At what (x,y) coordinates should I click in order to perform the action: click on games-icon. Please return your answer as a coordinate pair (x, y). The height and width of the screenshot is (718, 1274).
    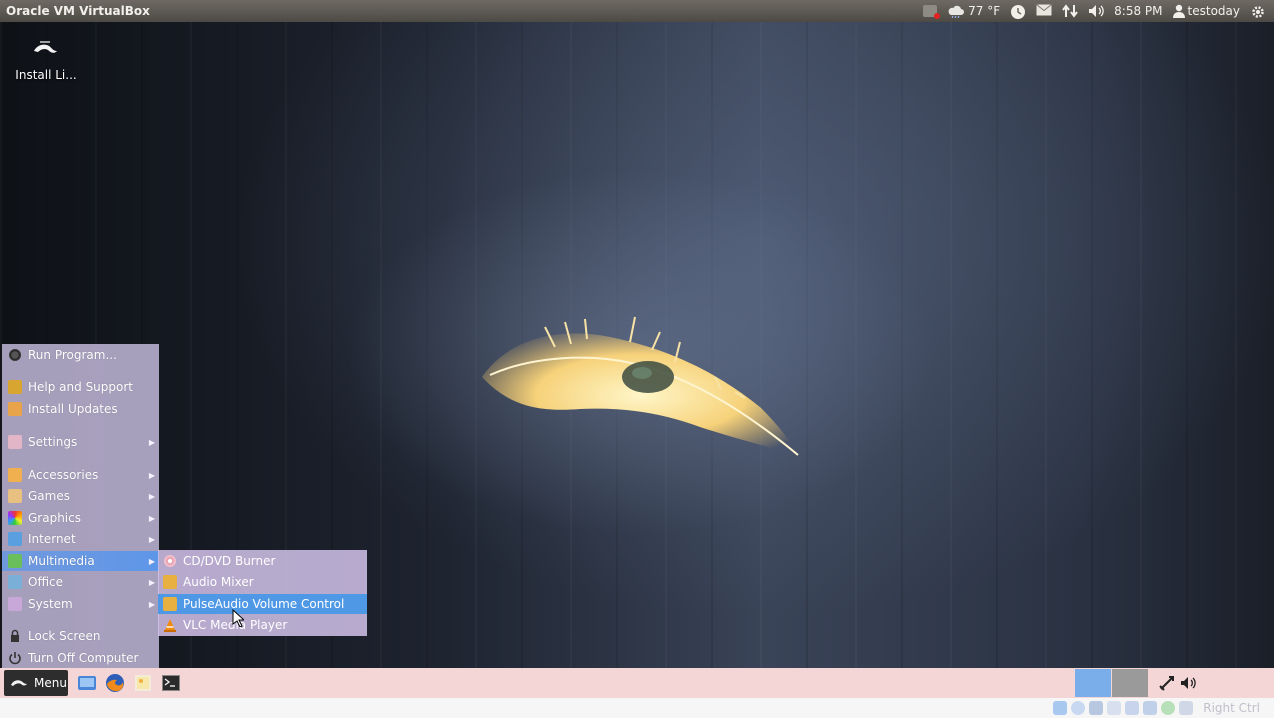
    Looking at the image, I should click on (15, 496).